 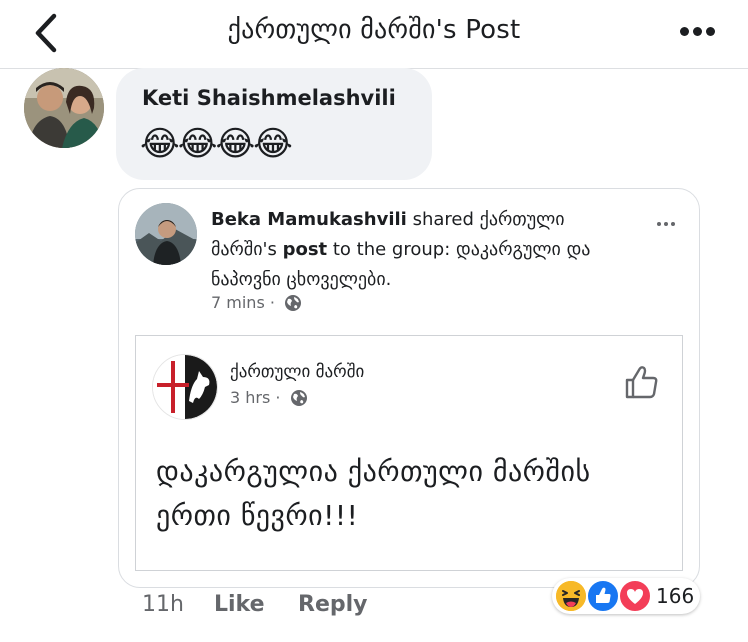 I want to click on comment-bubble: Keti Shaishmelashvili 😂😂😂😂, so click(x=274, y=124).